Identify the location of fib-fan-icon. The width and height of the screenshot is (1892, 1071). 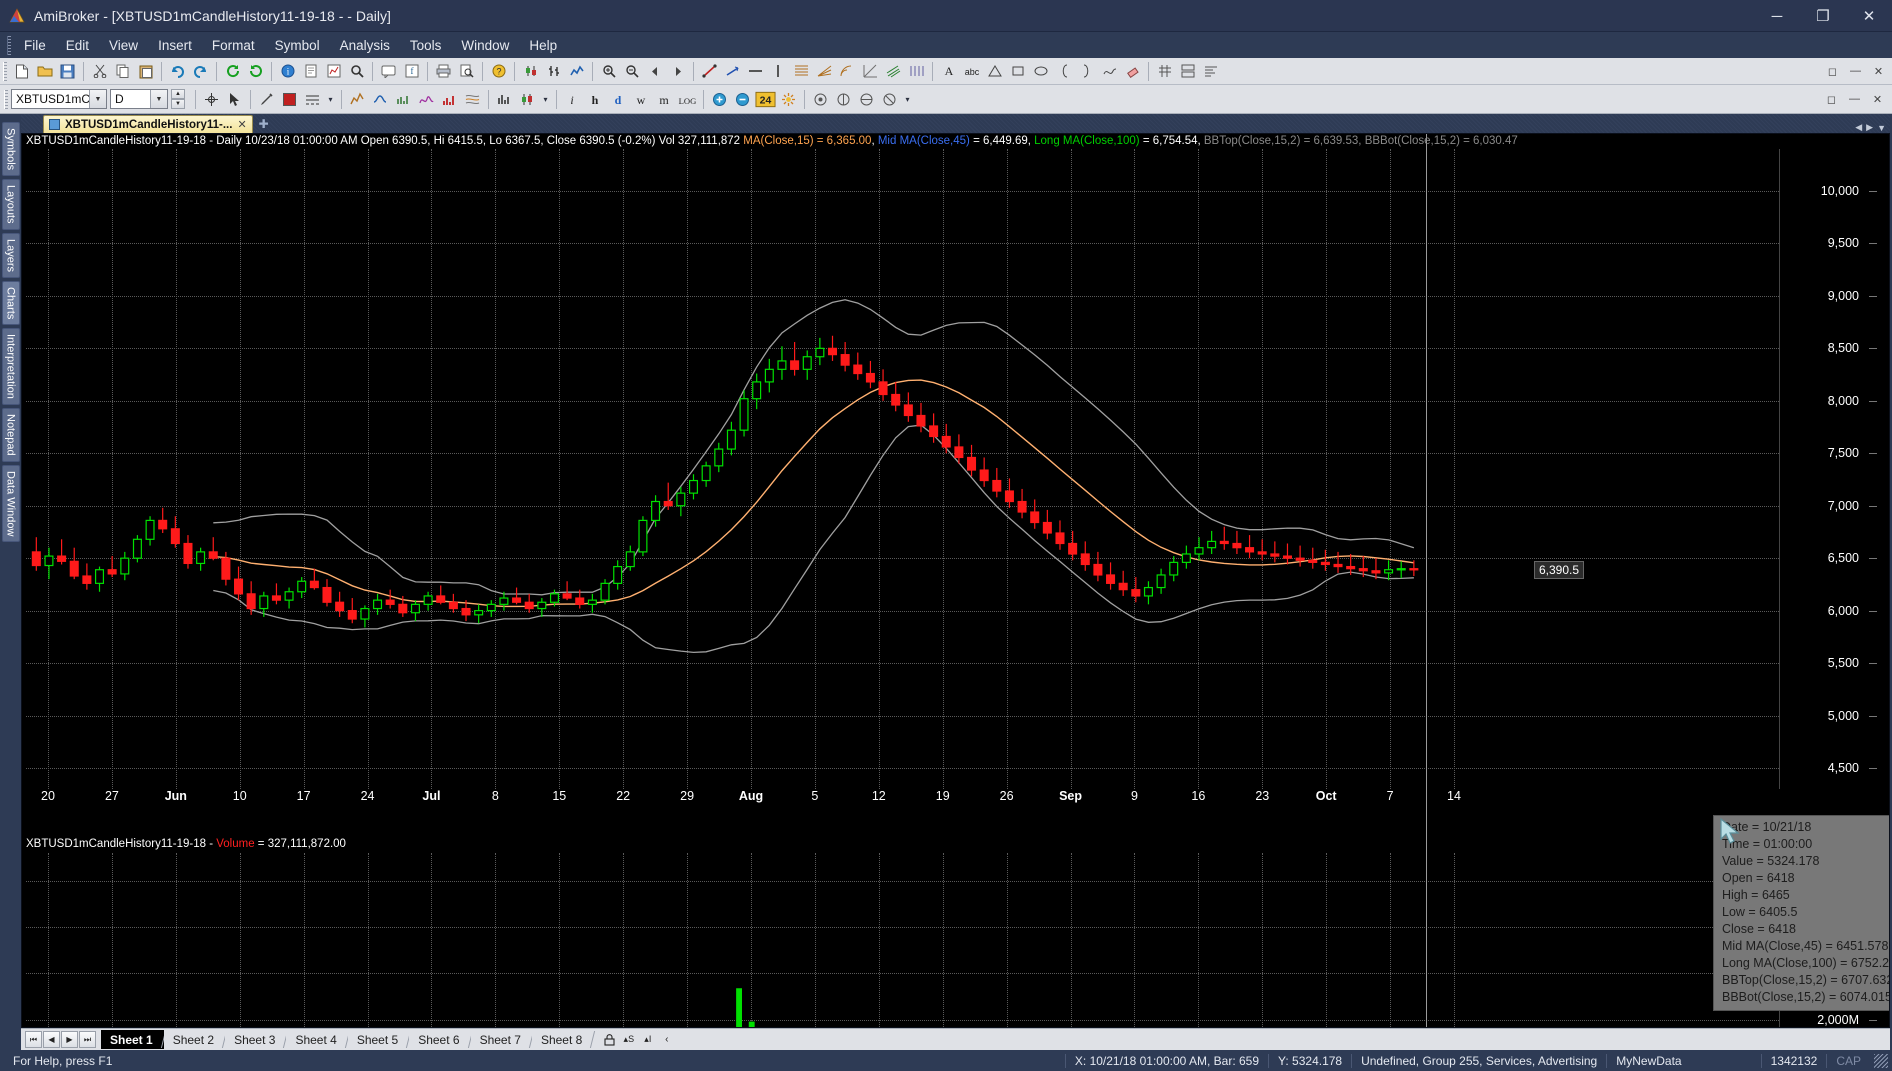
(824, 71).